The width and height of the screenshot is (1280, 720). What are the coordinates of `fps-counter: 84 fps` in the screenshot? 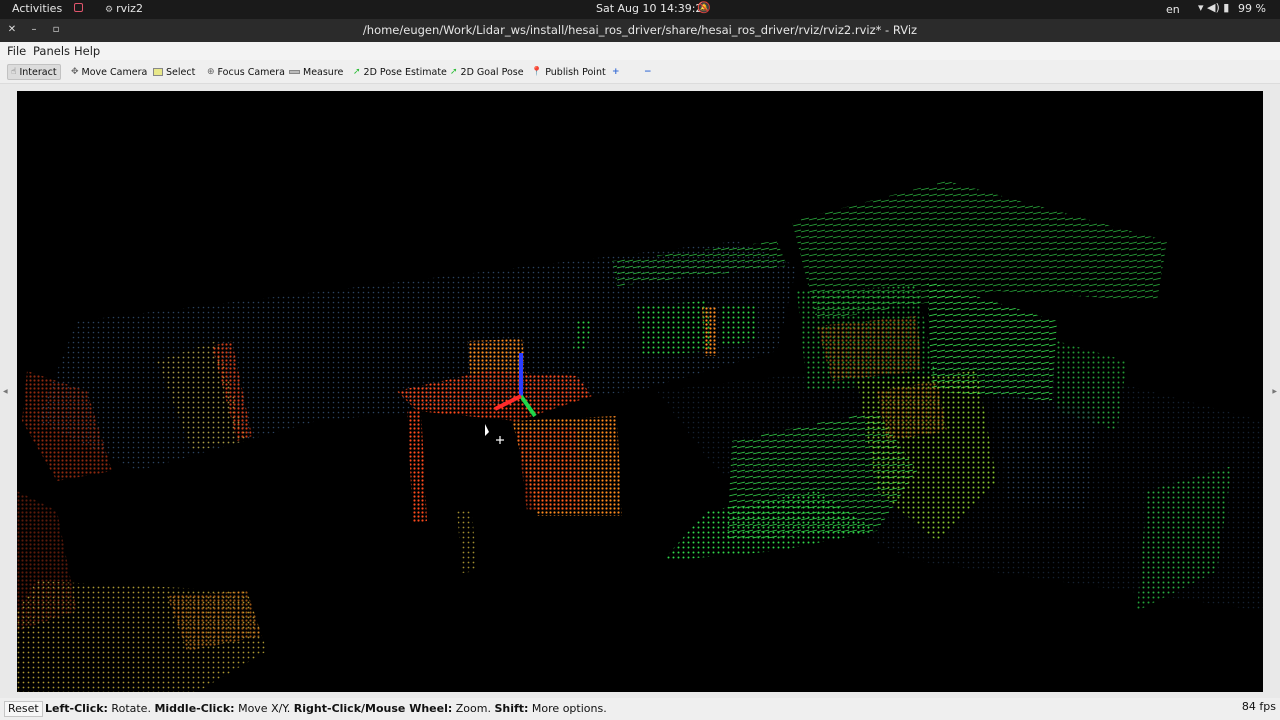 It's located at (1258, 706).